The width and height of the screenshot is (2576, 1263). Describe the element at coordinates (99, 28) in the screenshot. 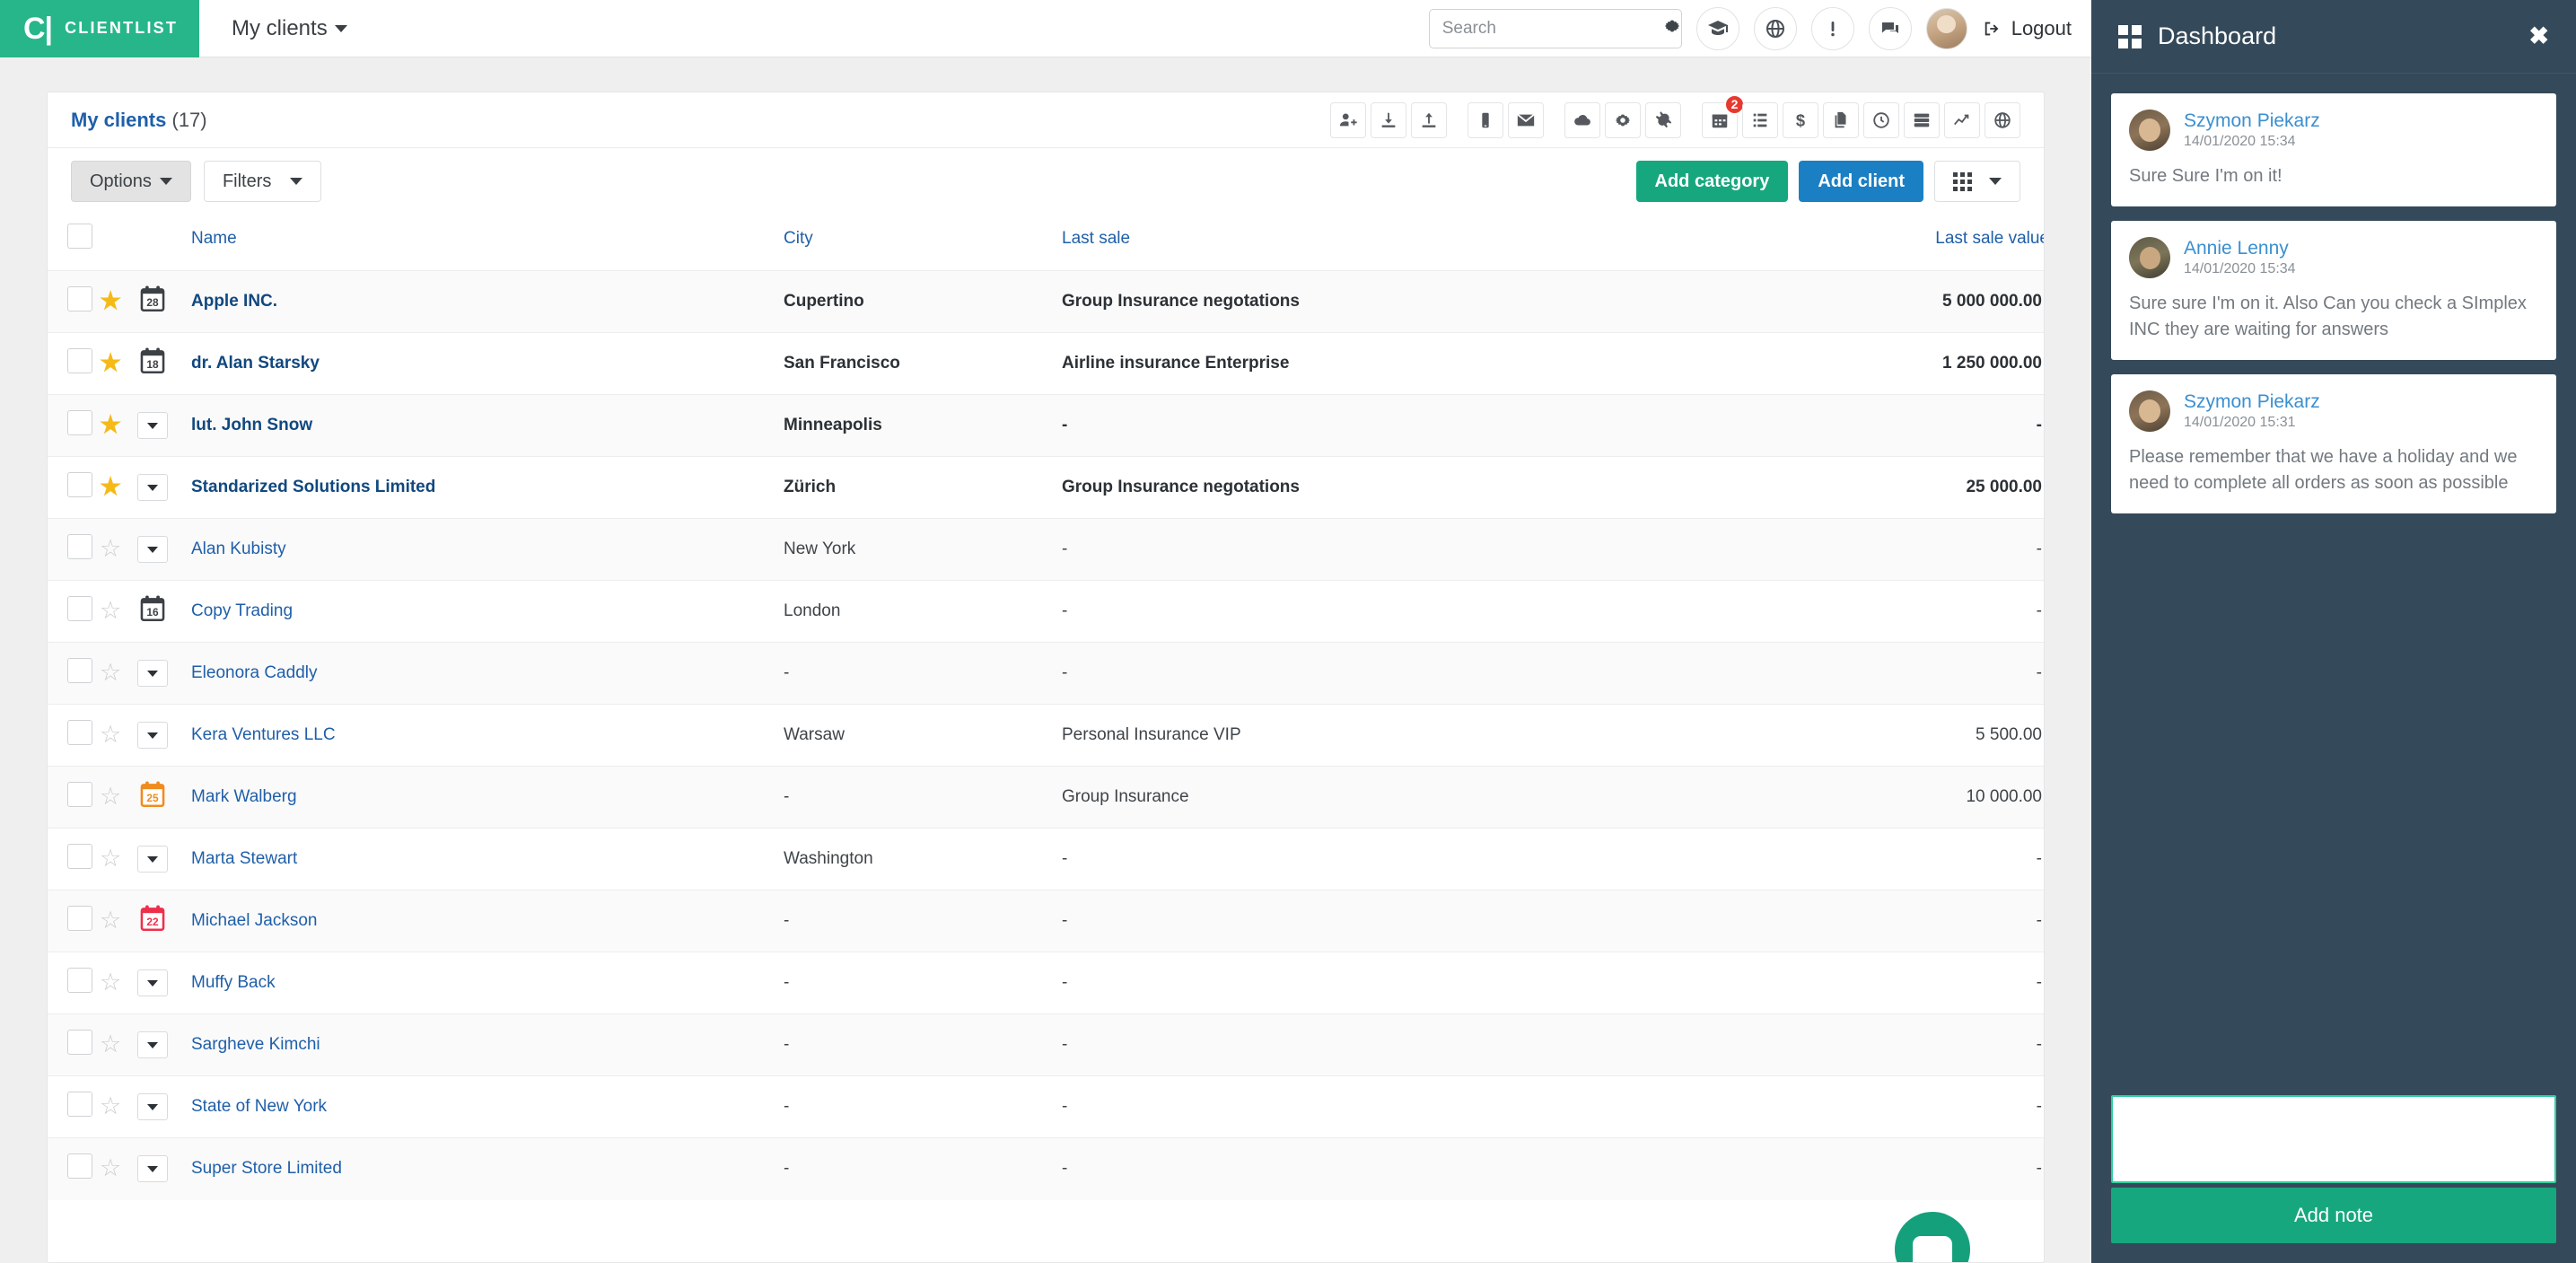

I see `brand-logo: C| CLIENTLIST` at that location.